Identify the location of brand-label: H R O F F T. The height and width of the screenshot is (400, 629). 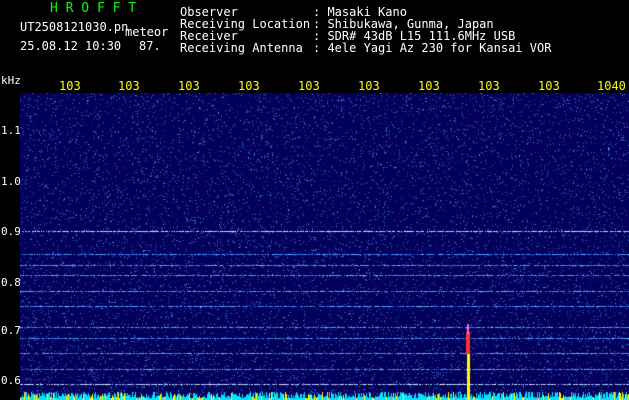
(93, 8).